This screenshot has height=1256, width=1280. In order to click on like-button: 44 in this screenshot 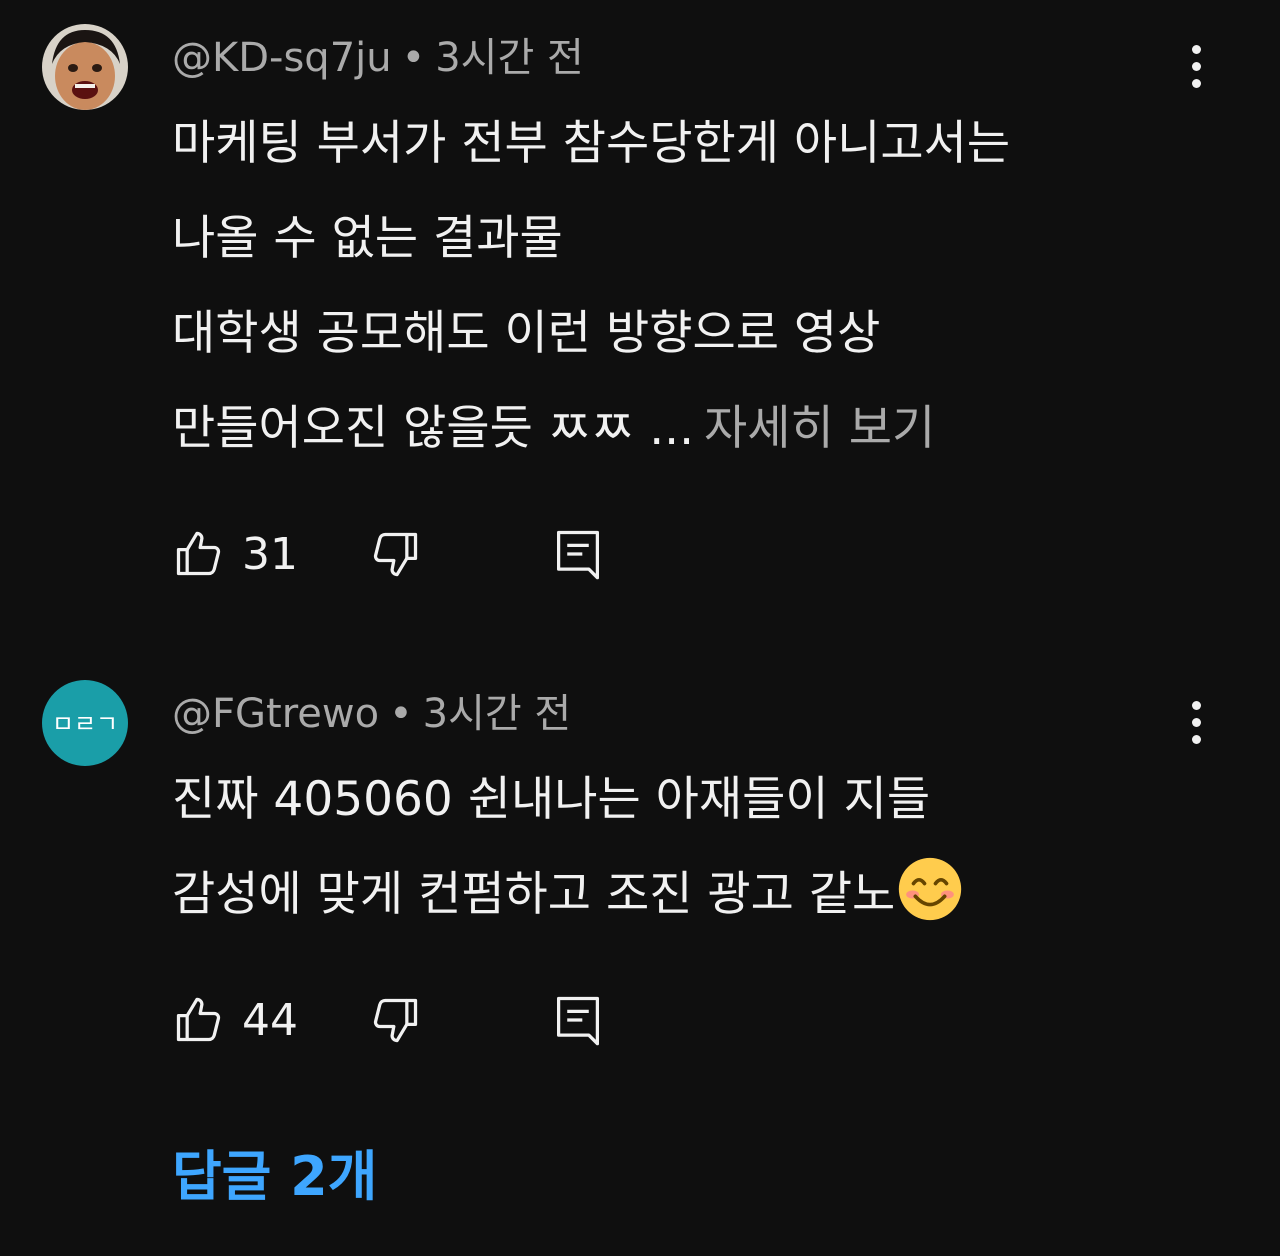, I will do `click(235, 1020)`.